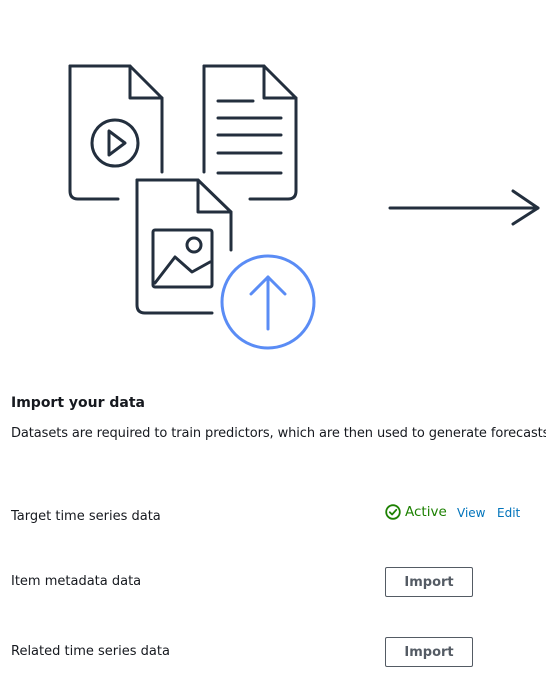  I want to click on related-time-series-label: Related time series data, so click(90, 651).